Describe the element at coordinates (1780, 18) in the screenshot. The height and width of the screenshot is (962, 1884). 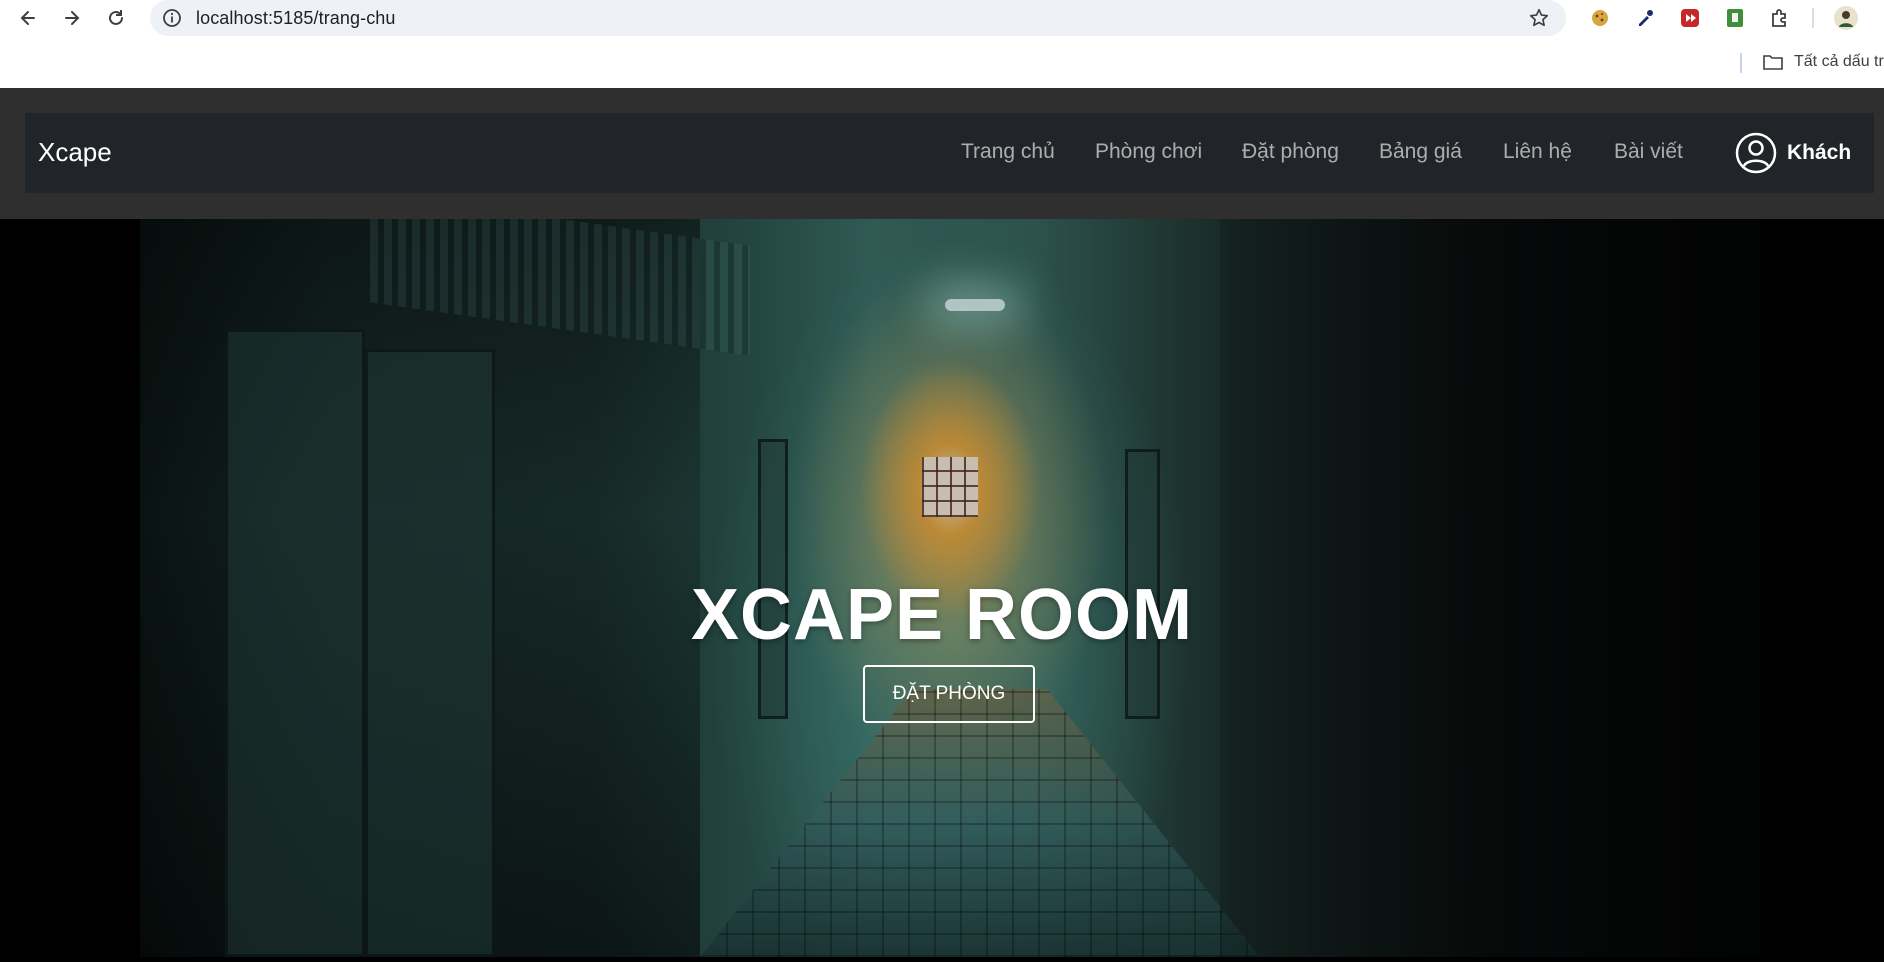
I see `extensions-puzzle-icon` at that location.